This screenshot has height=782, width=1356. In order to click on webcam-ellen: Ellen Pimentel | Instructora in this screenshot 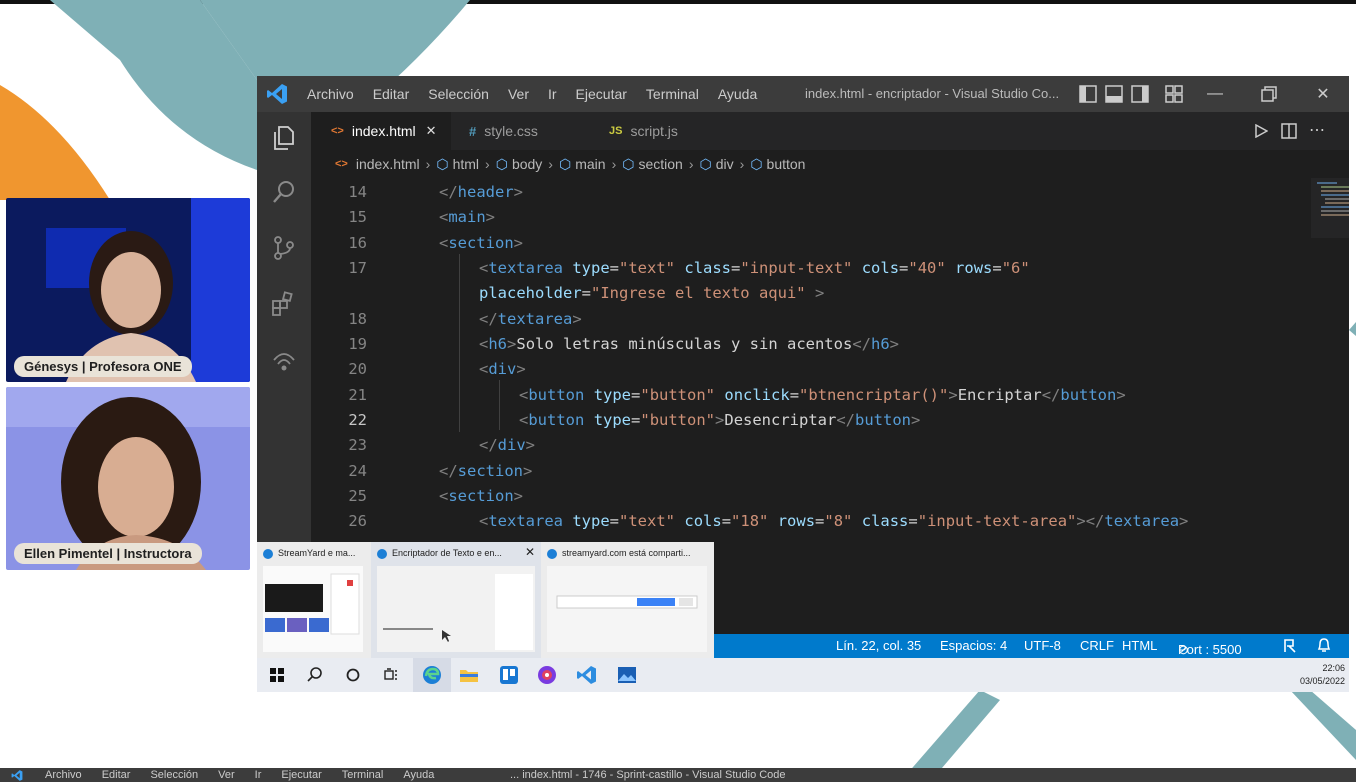, I will do `click(128, 478)`.